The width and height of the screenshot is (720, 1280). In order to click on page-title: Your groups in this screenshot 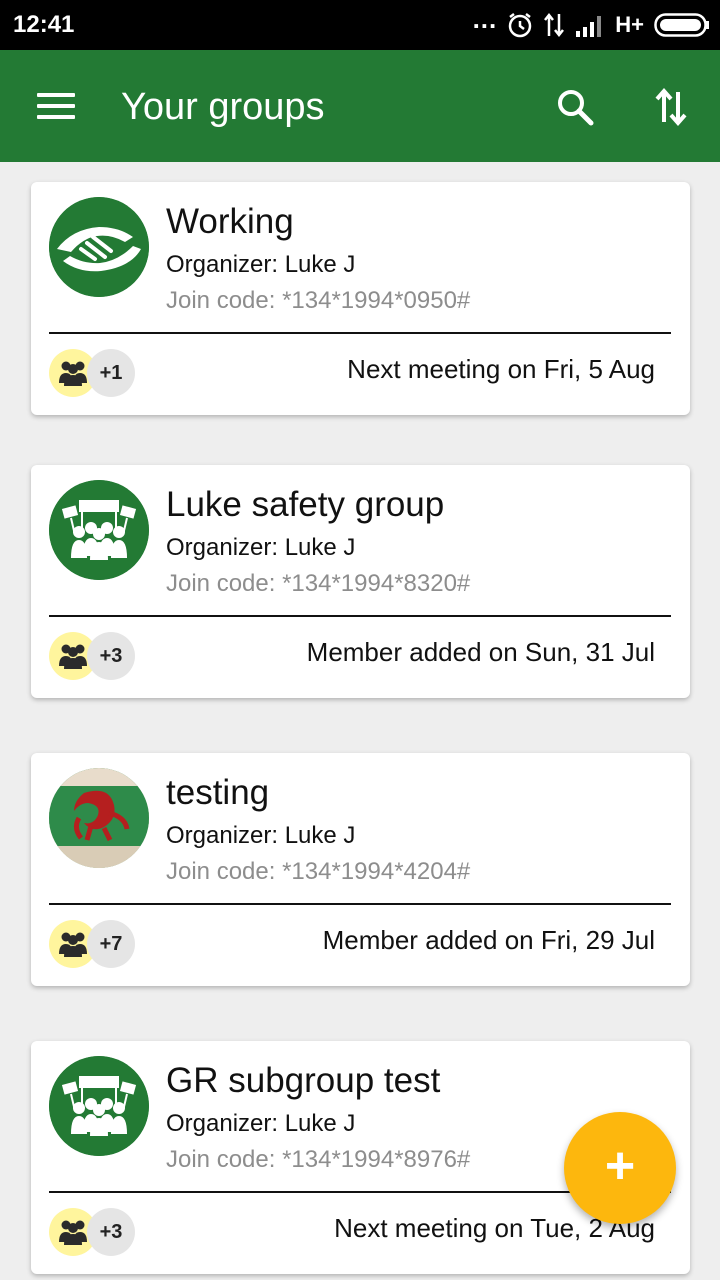, I will do `click(223, 107)`.